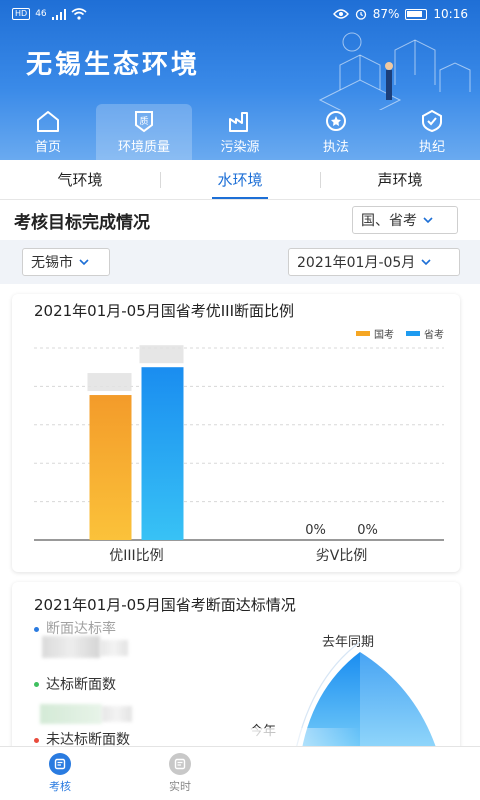  Describe the element at coordinates (165, 605) in the screenshot. I see `compliance-title: 2021年01月-05月国省考断面达标情况` at that location.